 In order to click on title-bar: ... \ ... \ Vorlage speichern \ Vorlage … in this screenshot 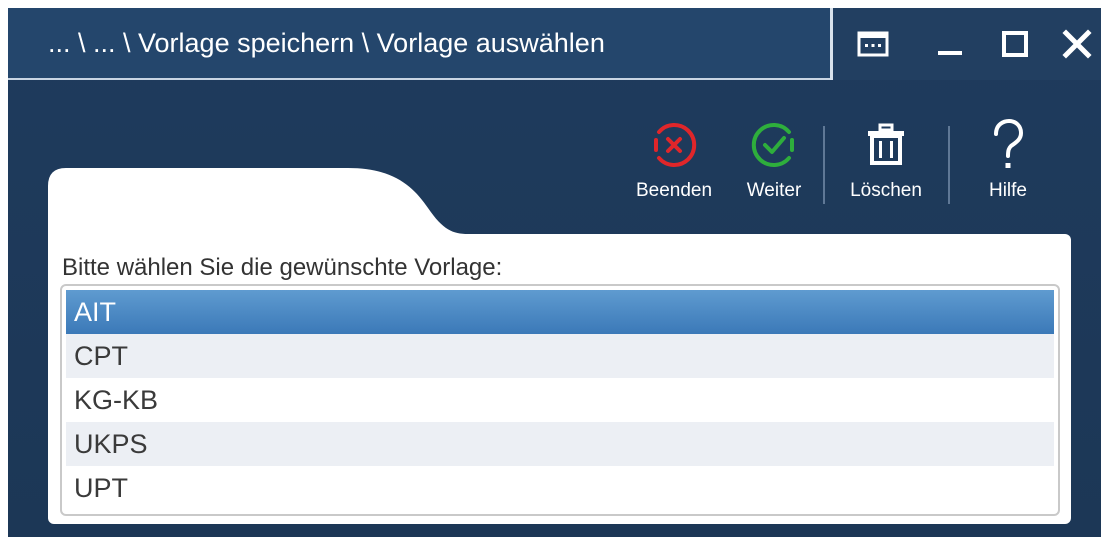, I will do `click(554, 44)`.